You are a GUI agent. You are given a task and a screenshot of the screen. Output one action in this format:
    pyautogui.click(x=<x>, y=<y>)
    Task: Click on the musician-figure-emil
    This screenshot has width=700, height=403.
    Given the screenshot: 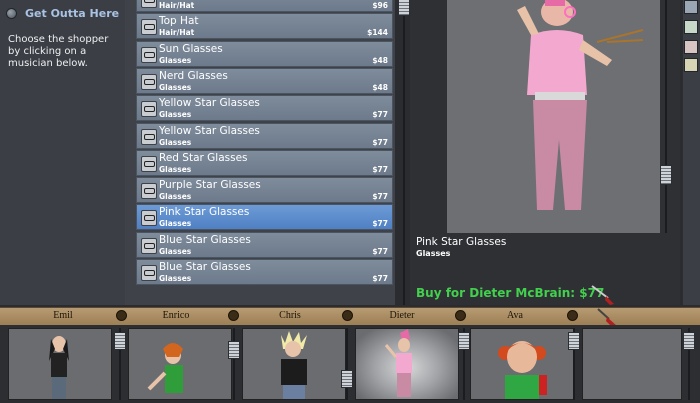 What is the action you would take?
    pyautogui.click(x=59, y=367)
    